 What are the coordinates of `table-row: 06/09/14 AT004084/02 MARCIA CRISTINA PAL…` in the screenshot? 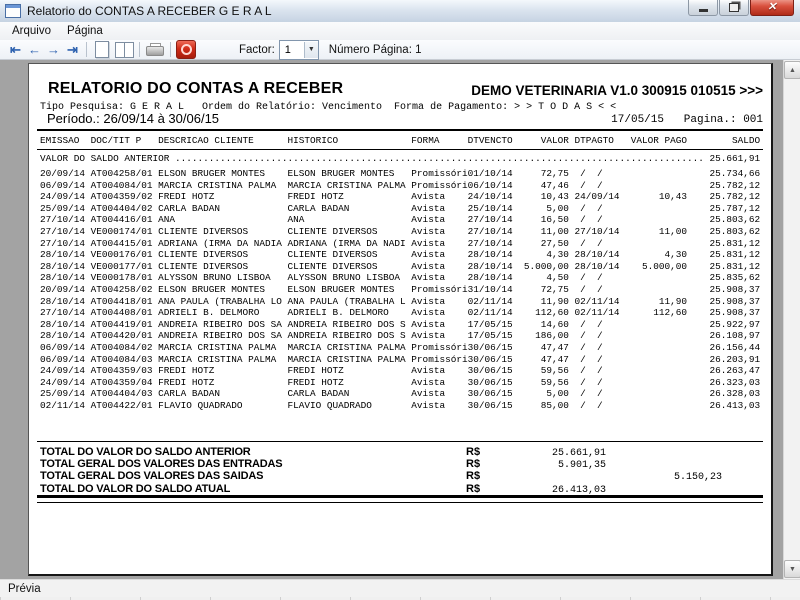 It's located at (400, 347).